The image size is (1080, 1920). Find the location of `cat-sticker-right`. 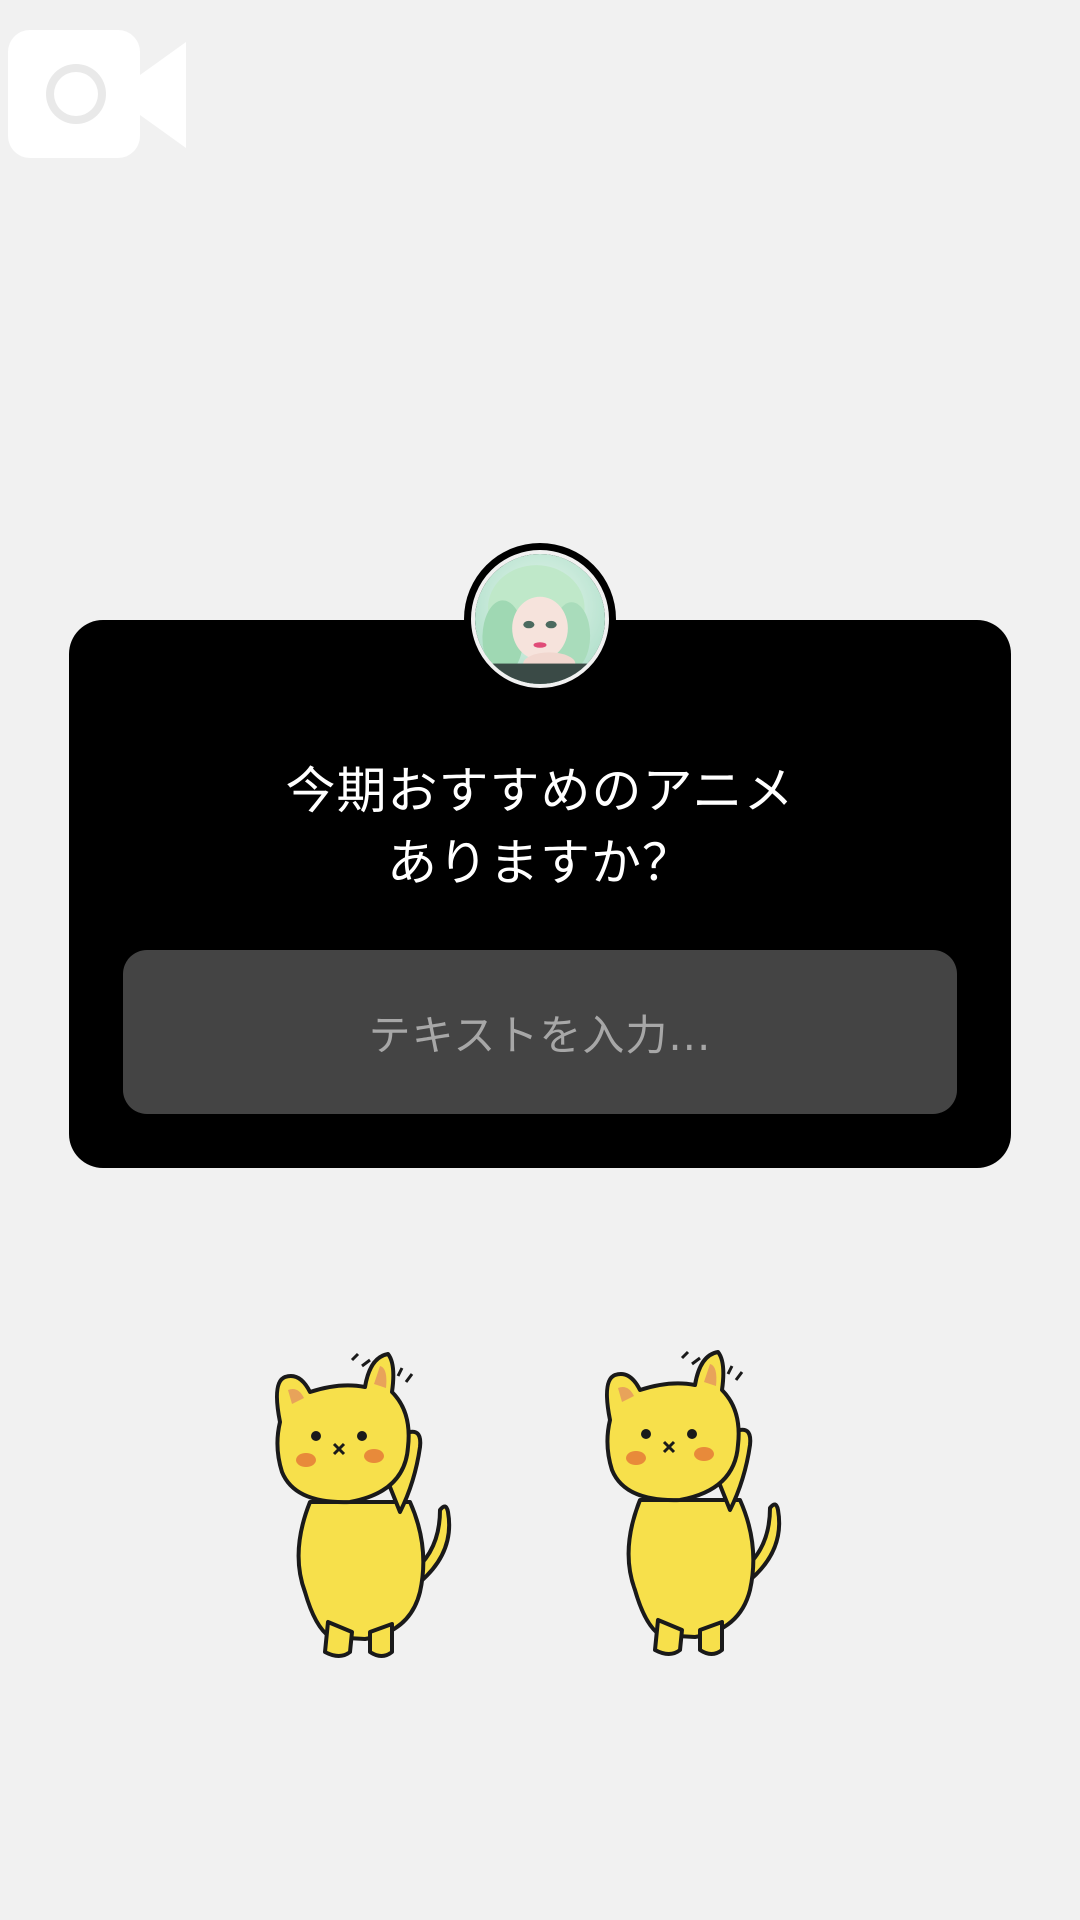

cat-sticker-right is located at coordinates (695, 1505).